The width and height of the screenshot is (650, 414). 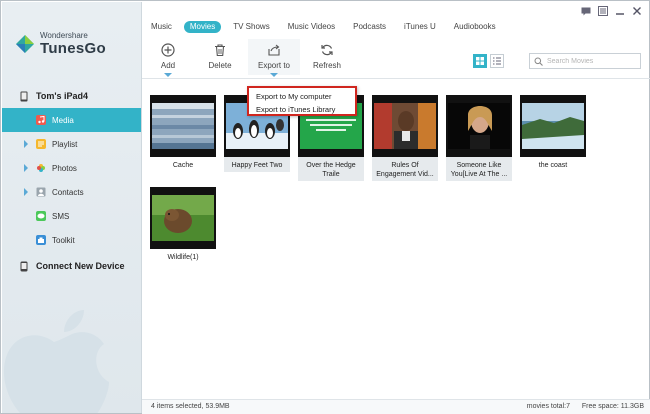 What do you see at coordinates (586, 11) in the screenshot?
I see `feedback-icon` at bounding box center [586, 11].